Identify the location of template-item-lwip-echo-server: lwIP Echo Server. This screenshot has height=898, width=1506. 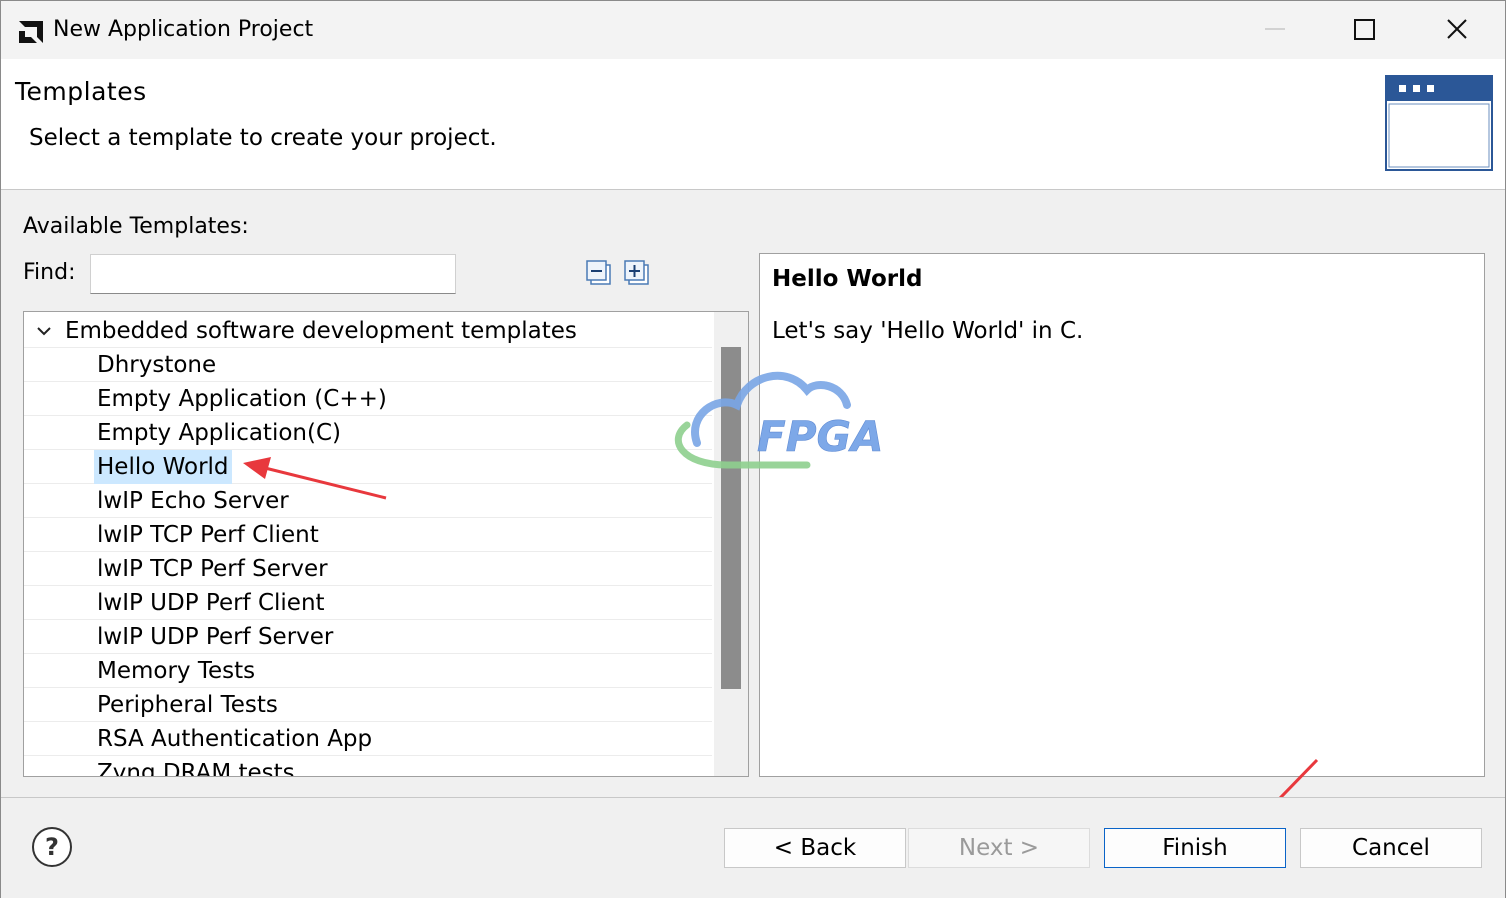
(368, 501).